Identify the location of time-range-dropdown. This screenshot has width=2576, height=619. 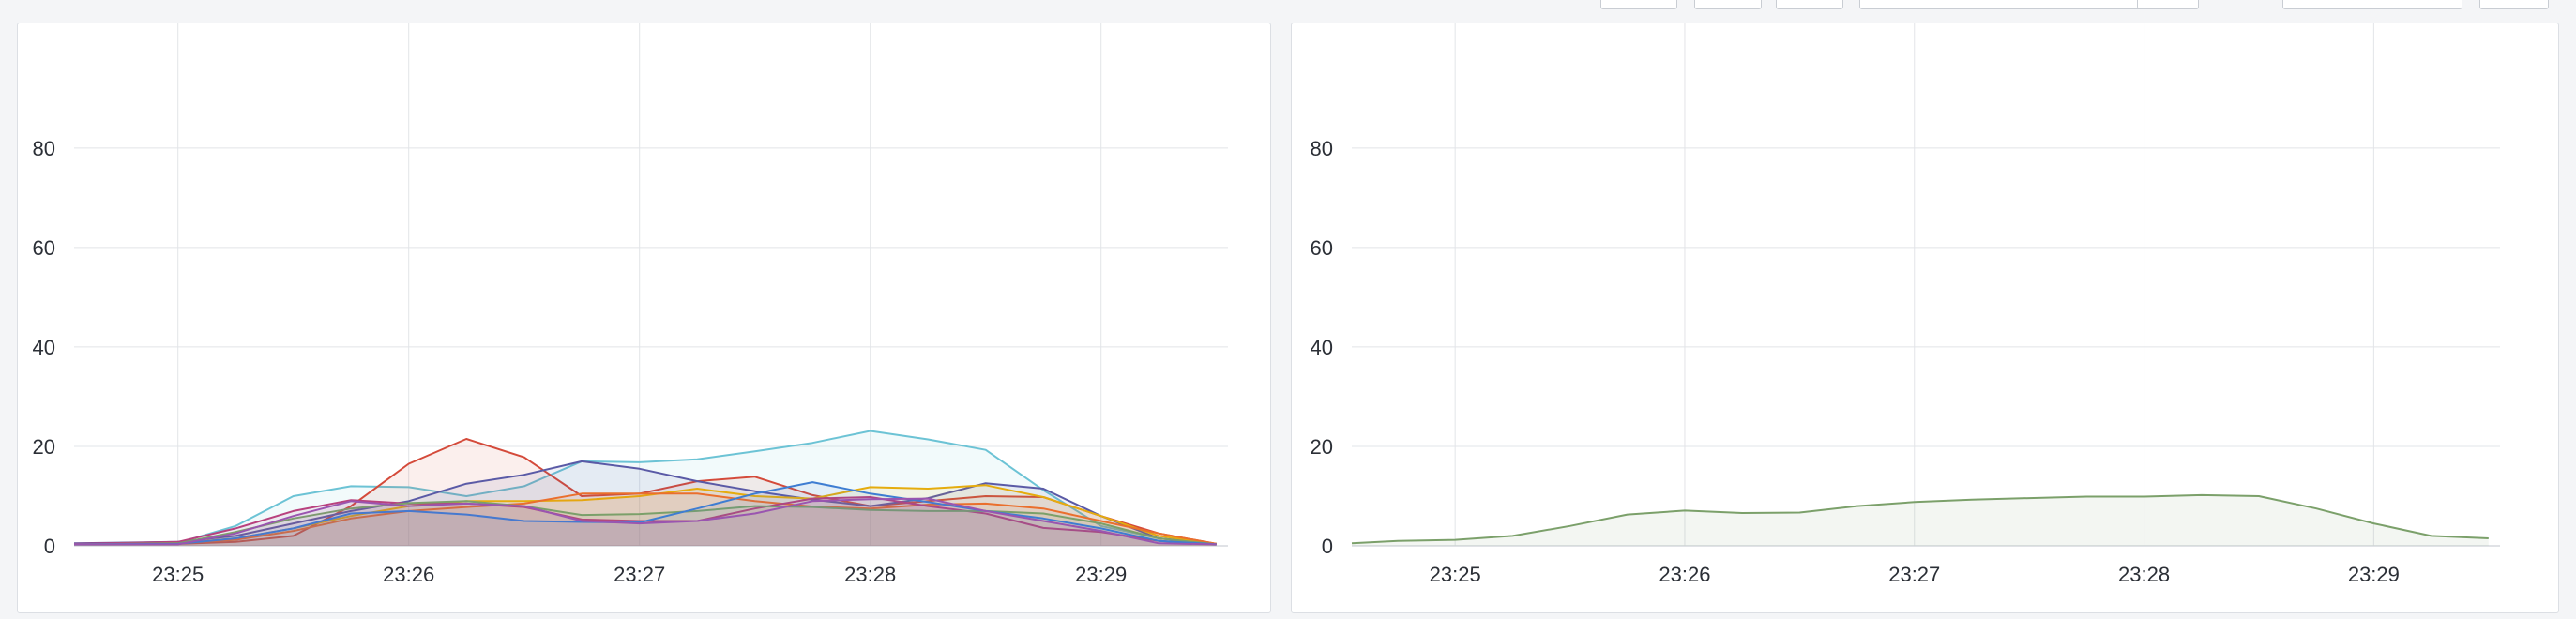
(2168, 4).